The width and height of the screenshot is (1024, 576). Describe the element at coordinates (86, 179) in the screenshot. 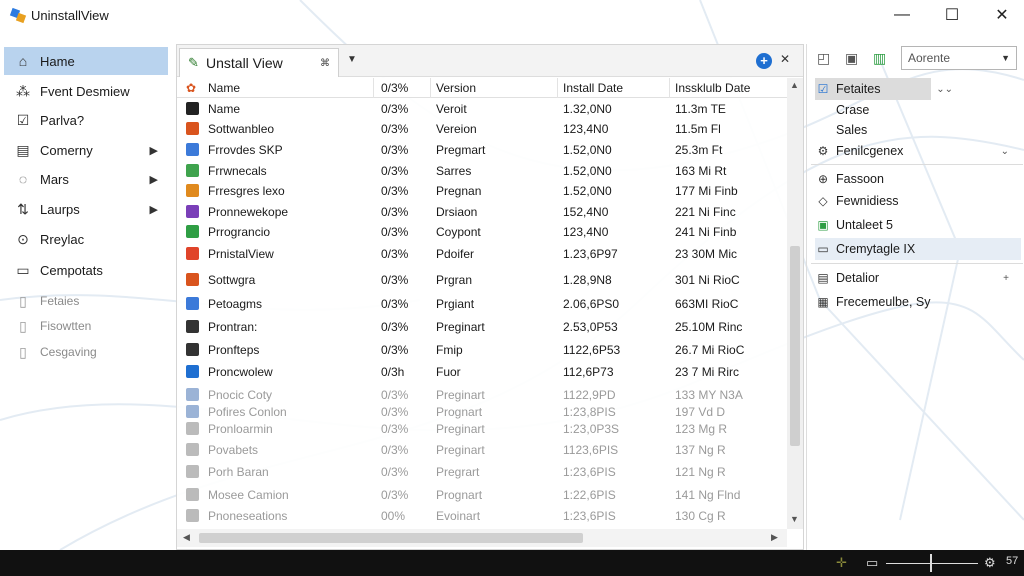

I see `sidebar-item: ◌ Mars ▶` at that location.